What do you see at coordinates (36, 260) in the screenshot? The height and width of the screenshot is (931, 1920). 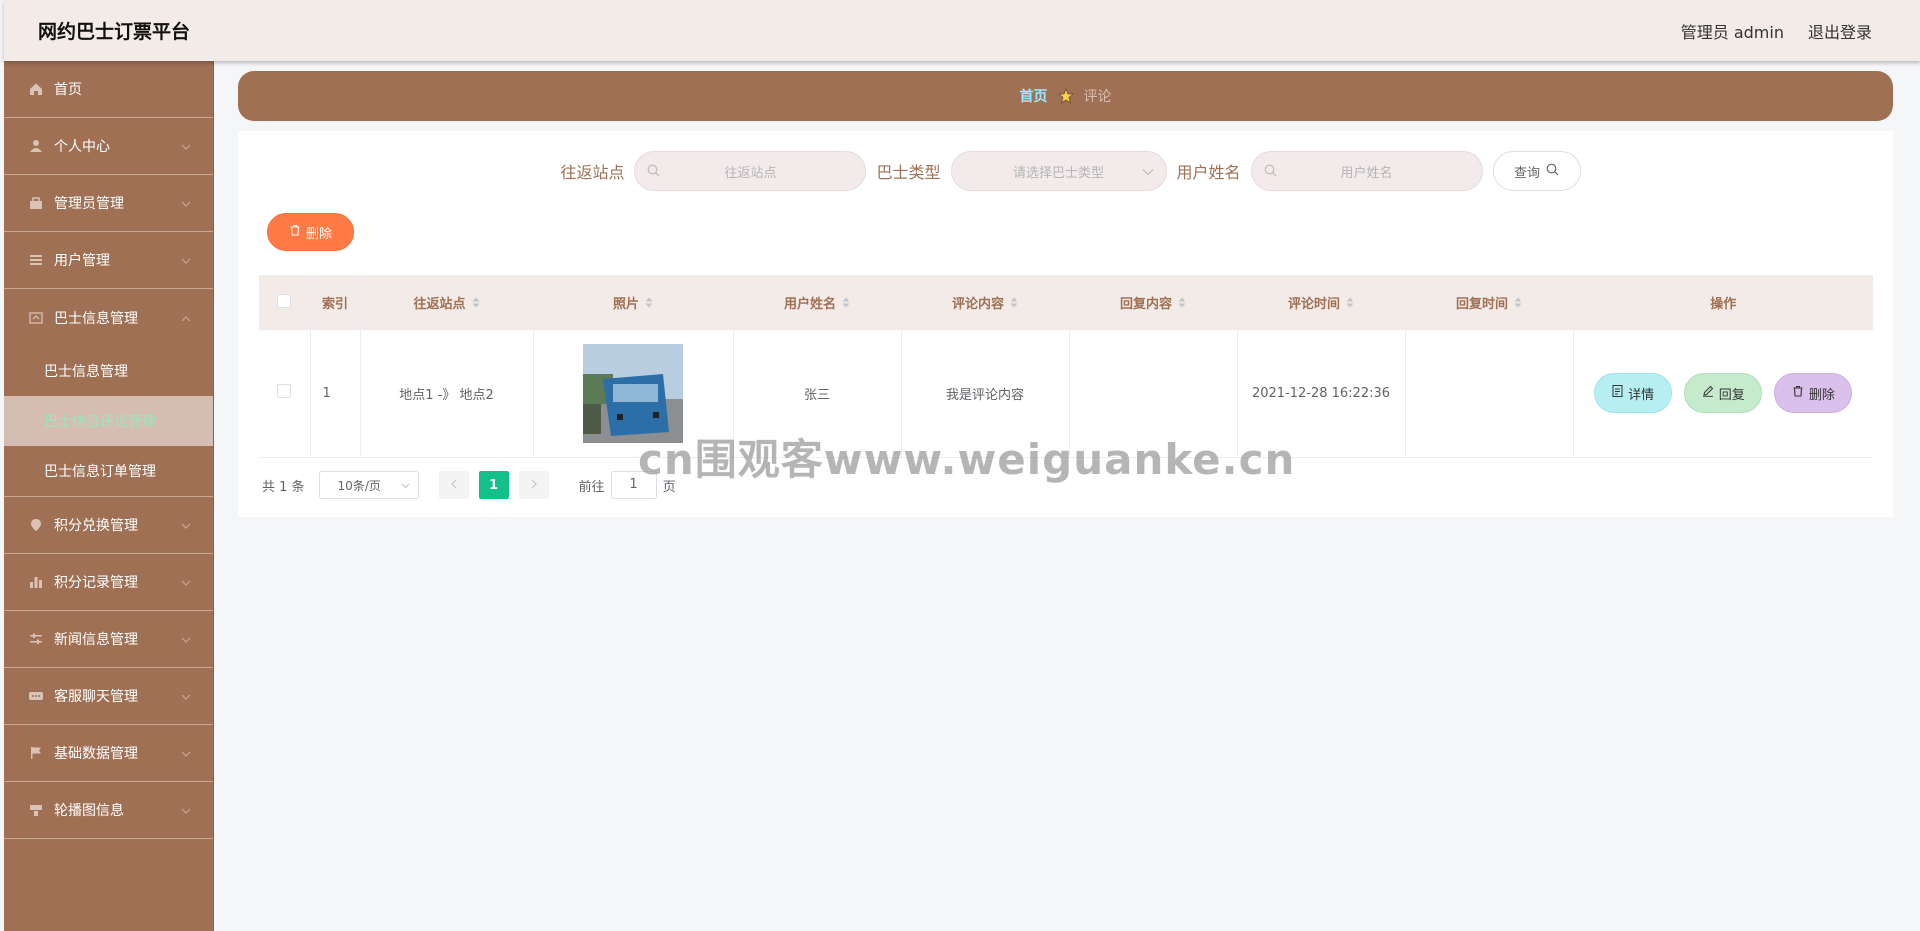 I see `list-icon` at bounding box center [36, 260].